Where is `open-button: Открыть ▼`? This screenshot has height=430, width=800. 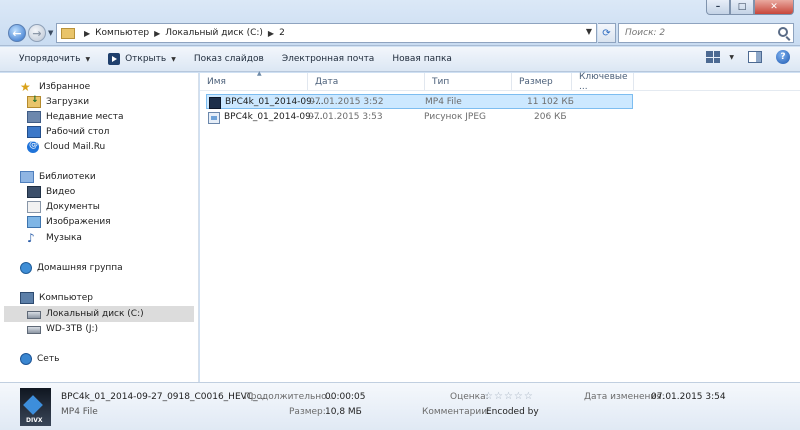 open-button: Открыть ▼ is located at coordinates (142, 59).